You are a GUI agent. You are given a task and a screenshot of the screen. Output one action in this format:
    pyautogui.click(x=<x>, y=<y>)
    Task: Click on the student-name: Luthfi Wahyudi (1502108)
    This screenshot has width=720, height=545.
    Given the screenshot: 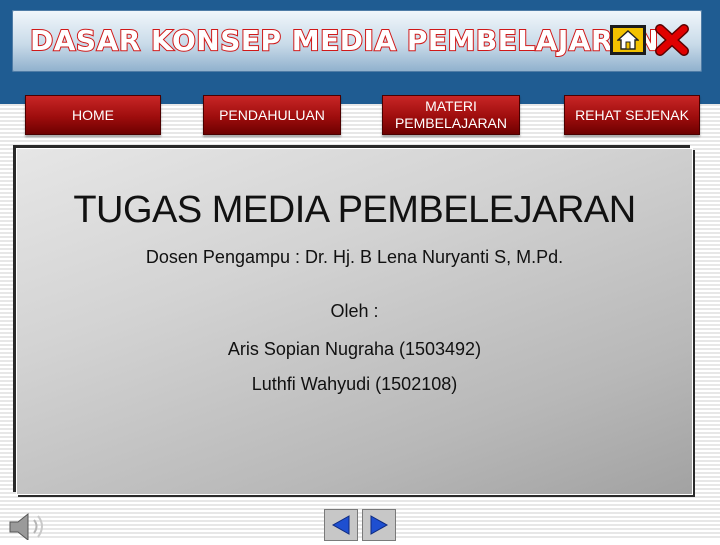 What is the action you would take?
    pyautogui.click(x=354, y=384)
    